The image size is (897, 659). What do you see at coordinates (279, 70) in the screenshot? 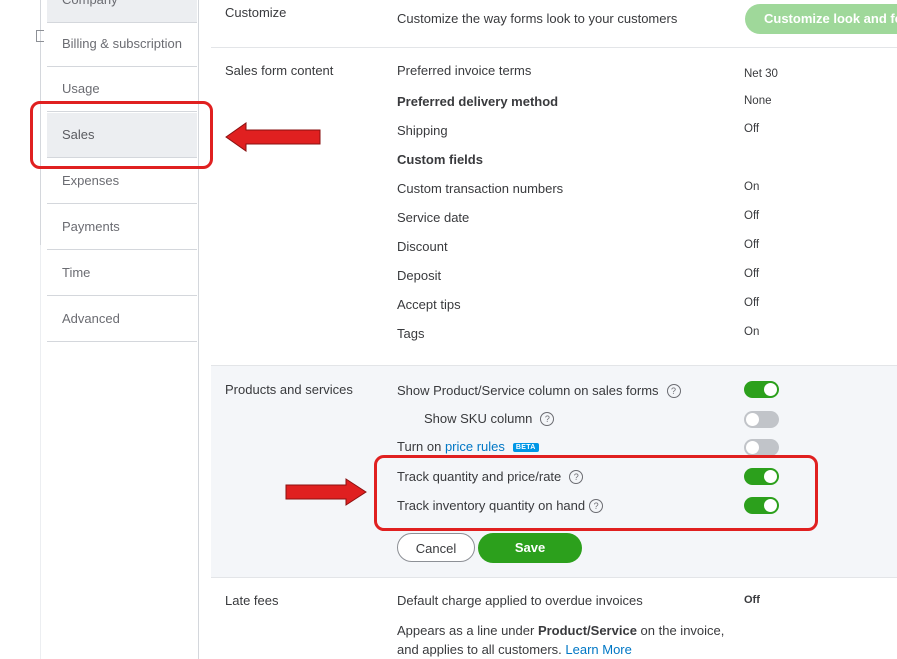
I see `section-title-sales-form: Sales form content` at bounding box center [279, 70].